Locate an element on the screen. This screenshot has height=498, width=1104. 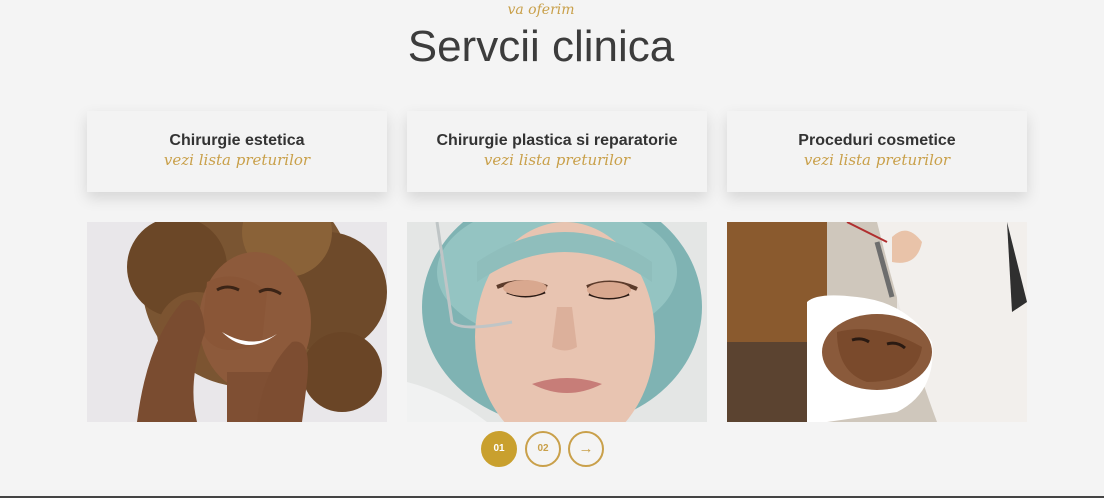
service-photo-cosmetice is located at coordinates (877, 322).